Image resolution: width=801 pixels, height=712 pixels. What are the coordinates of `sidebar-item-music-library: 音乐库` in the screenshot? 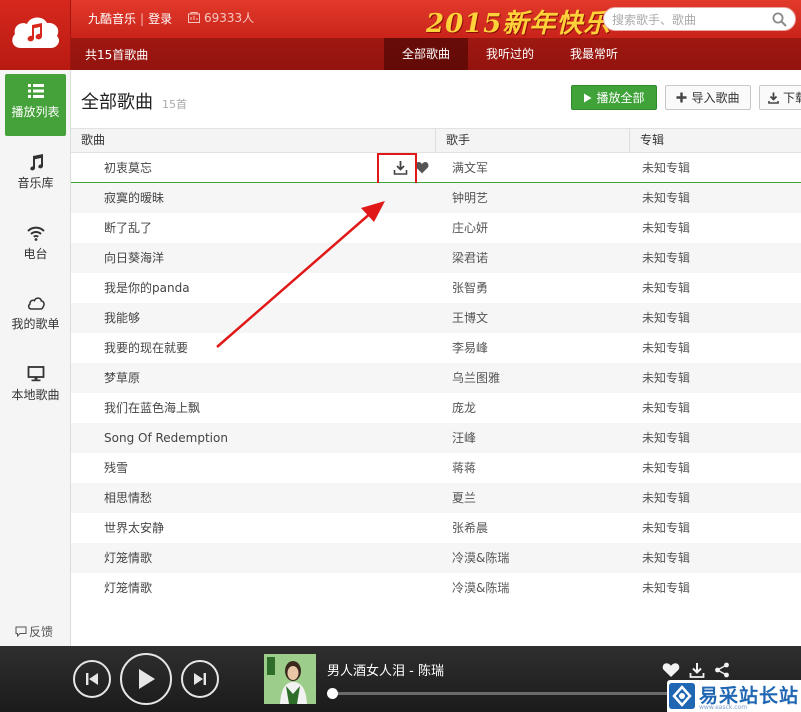 It's located at (35, 176).